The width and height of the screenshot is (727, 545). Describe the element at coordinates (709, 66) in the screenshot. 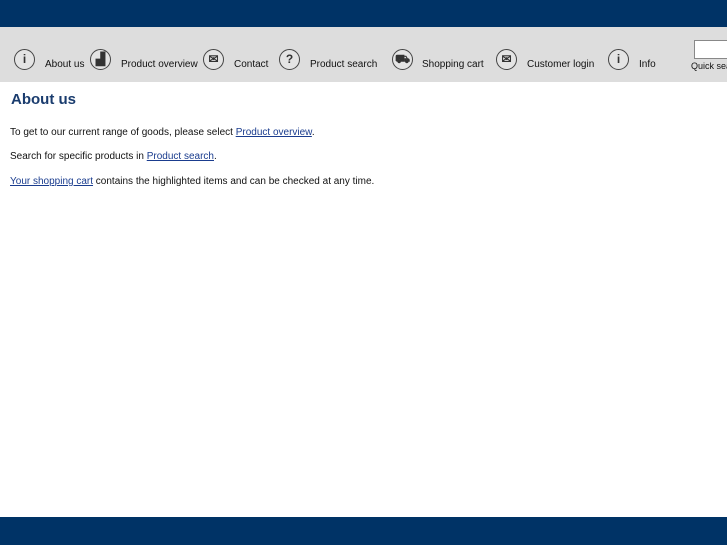

I see `quick-search-label: Quick search` at that location.